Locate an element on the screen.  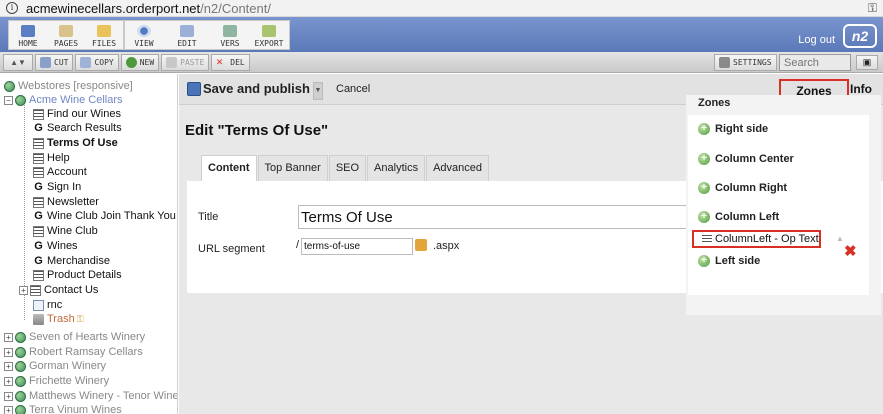
edit-button: EDIT is located at coordinates (187, 35).